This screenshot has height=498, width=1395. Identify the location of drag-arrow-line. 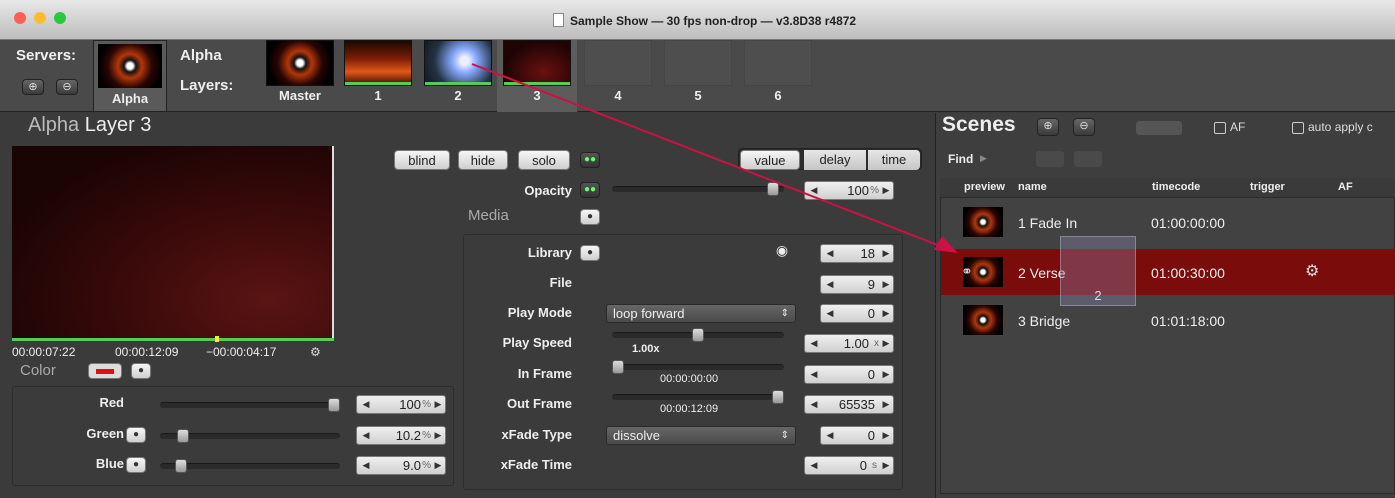
(710, 156).